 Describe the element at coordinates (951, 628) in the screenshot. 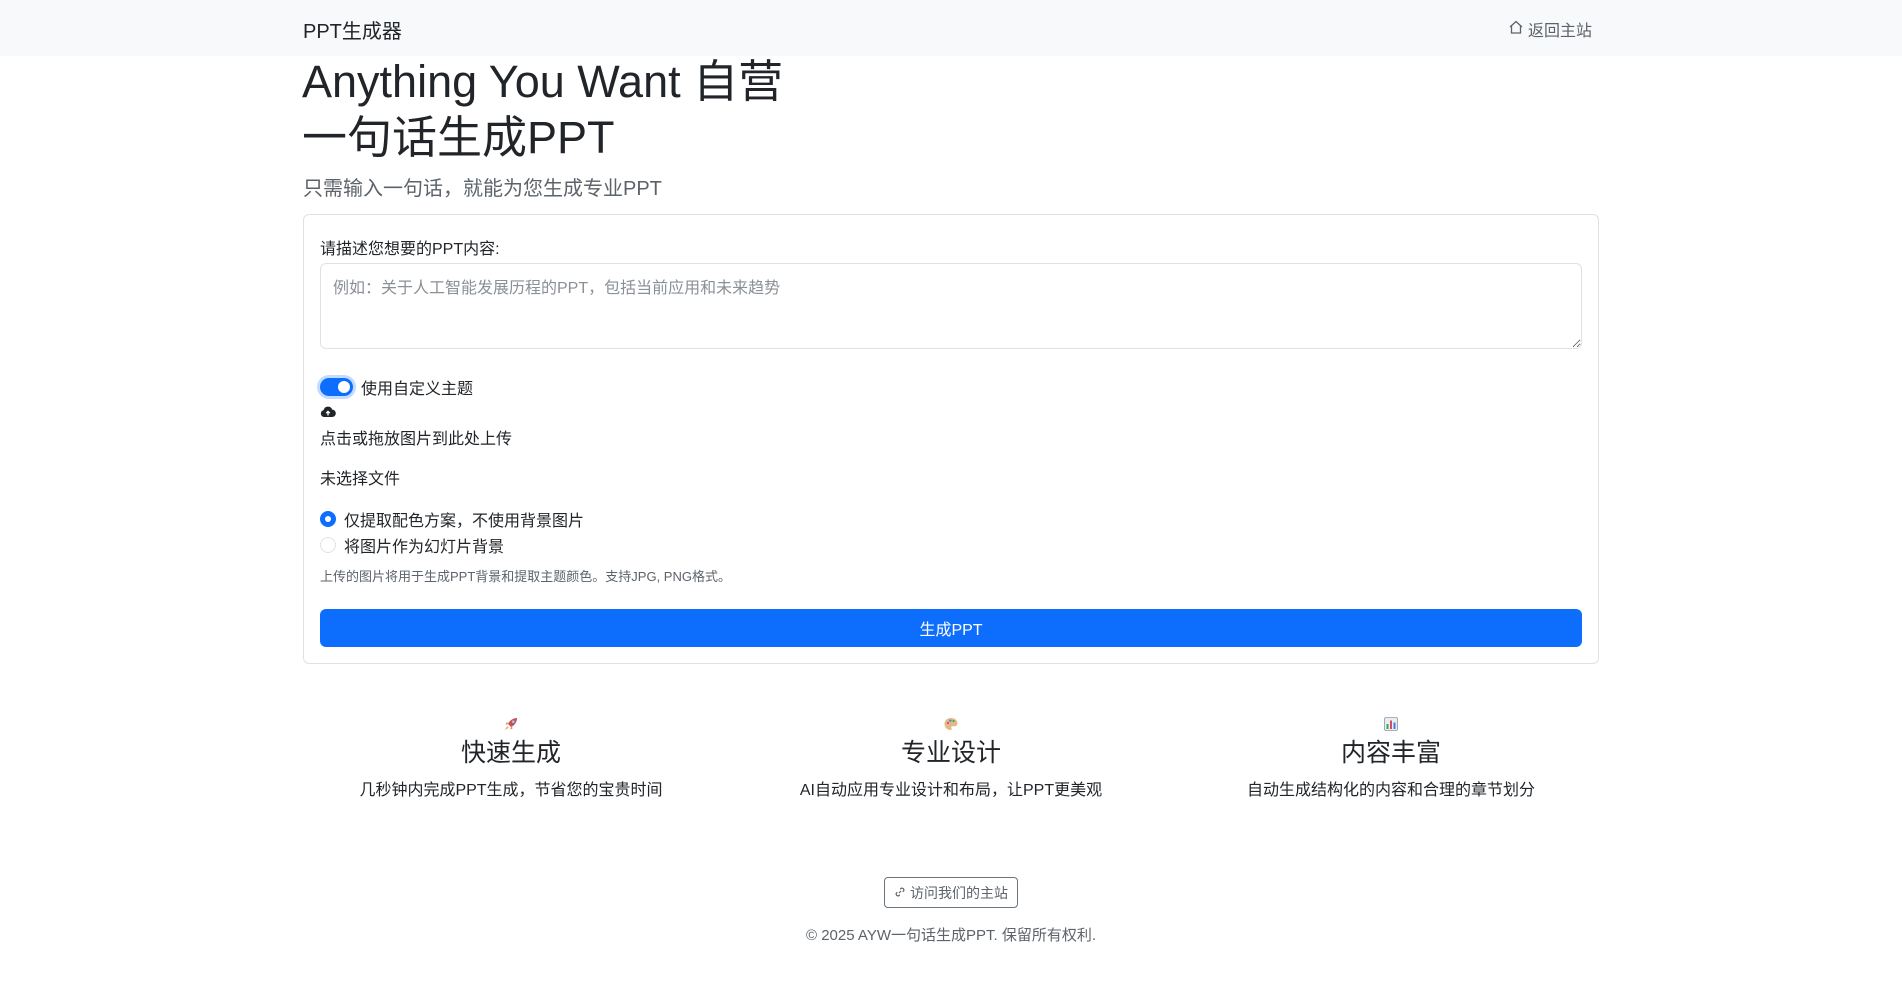

I see `generate-ppt-button: 生成PPT` at that location.